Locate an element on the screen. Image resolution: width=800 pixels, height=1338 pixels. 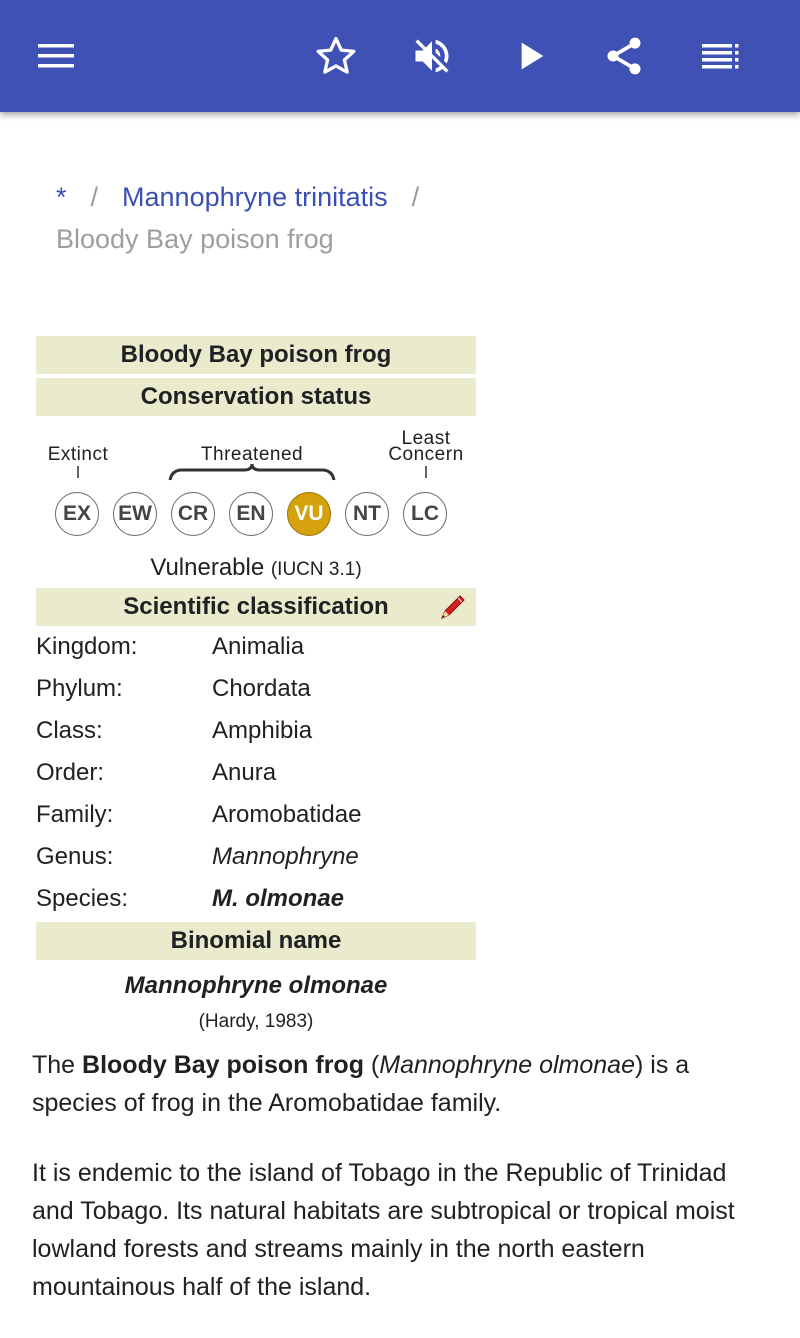
share-icon is located at coordinates (624, 56).